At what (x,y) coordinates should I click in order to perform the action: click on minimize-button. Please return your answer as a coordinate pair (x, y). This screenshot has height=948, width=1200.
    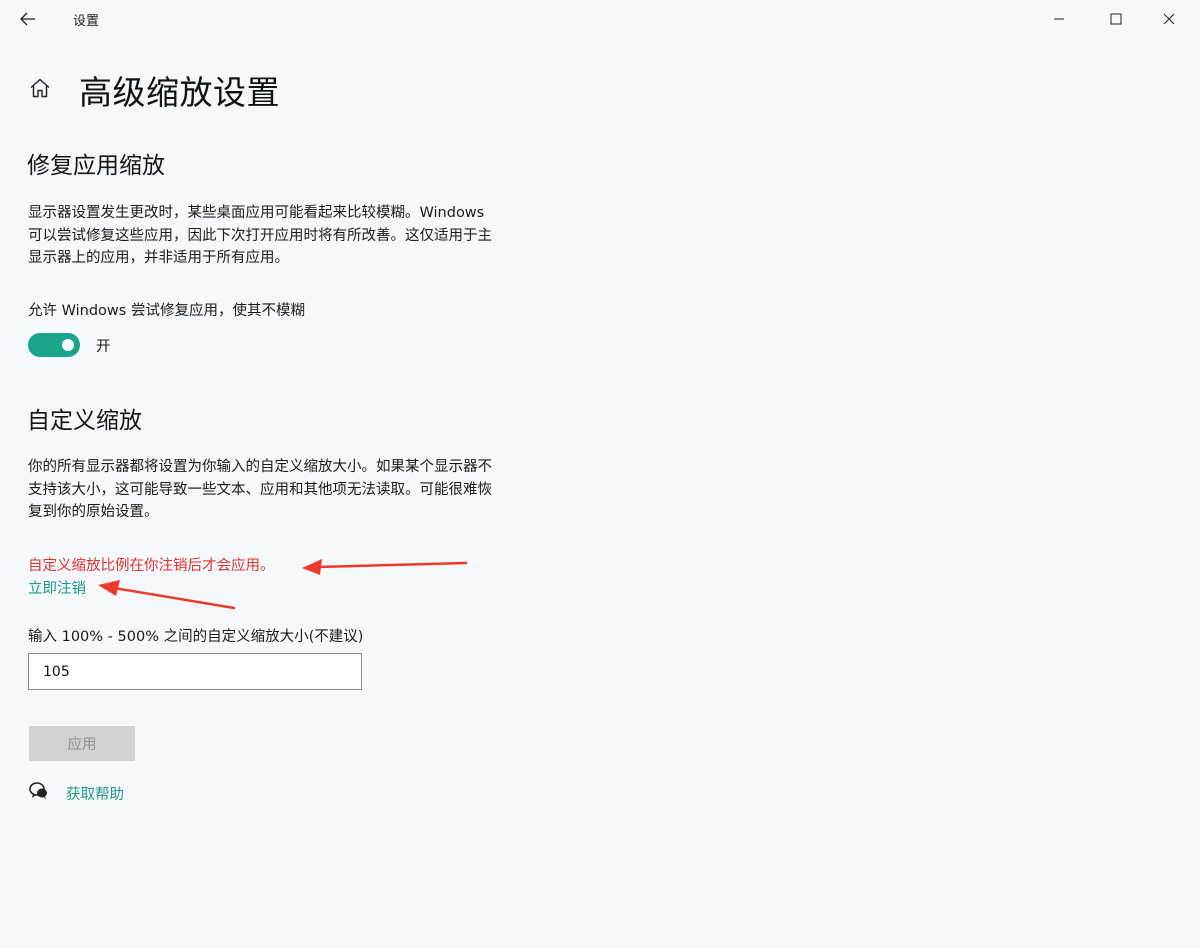
    Looking at the image, I should click on (1059, 19).